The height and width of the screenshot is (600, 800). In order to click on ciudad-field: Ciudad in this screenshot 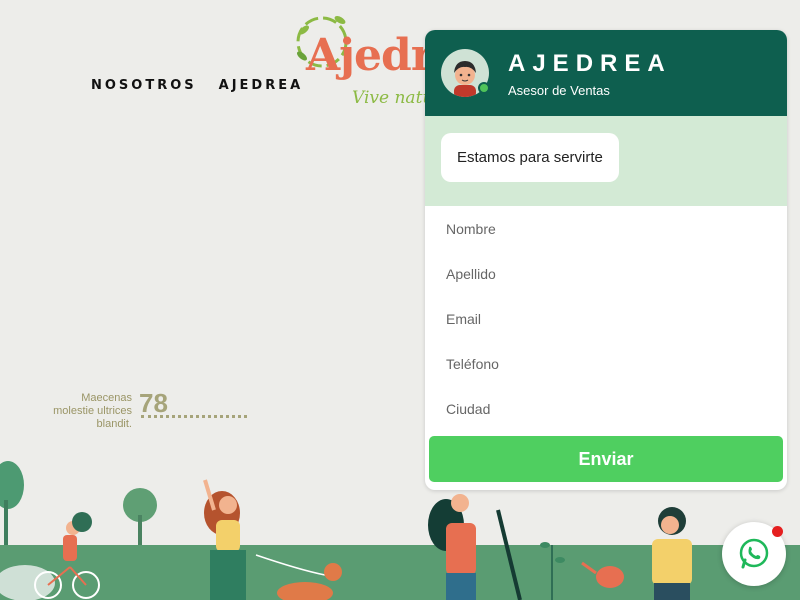, I will do `click(606, 408)`.